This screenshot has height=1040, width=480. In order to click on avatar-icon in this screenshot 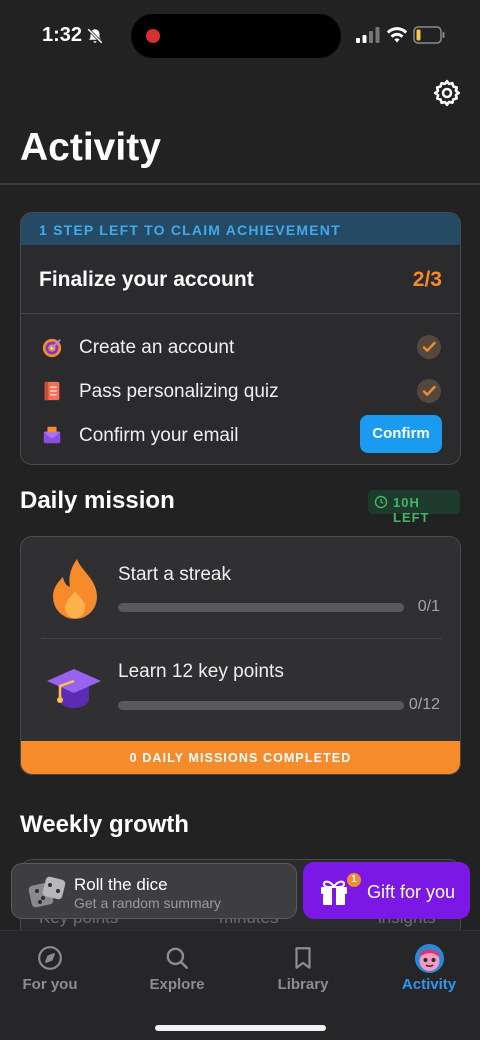, I will do `click(429, 958)`.